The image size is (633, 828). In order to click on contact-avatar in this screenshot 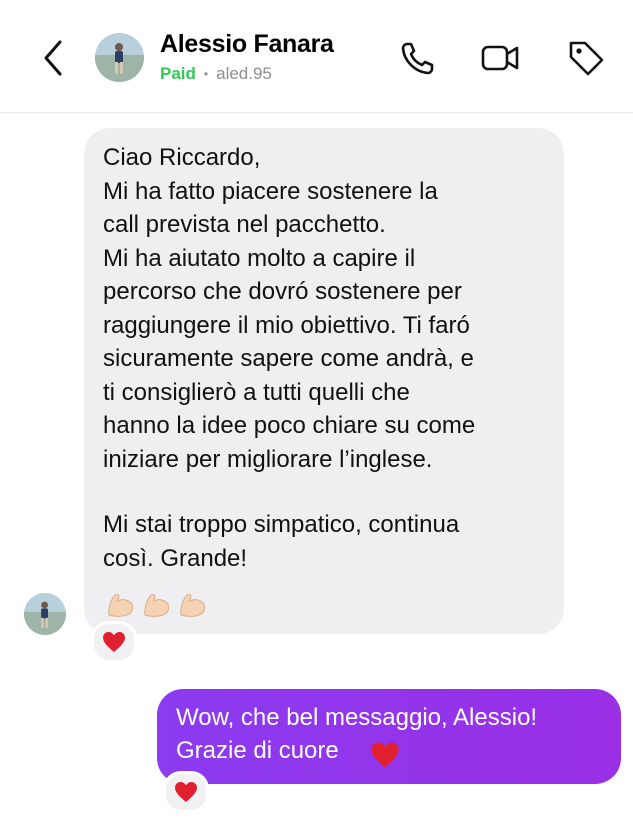, I will do `click(119, 57)`.